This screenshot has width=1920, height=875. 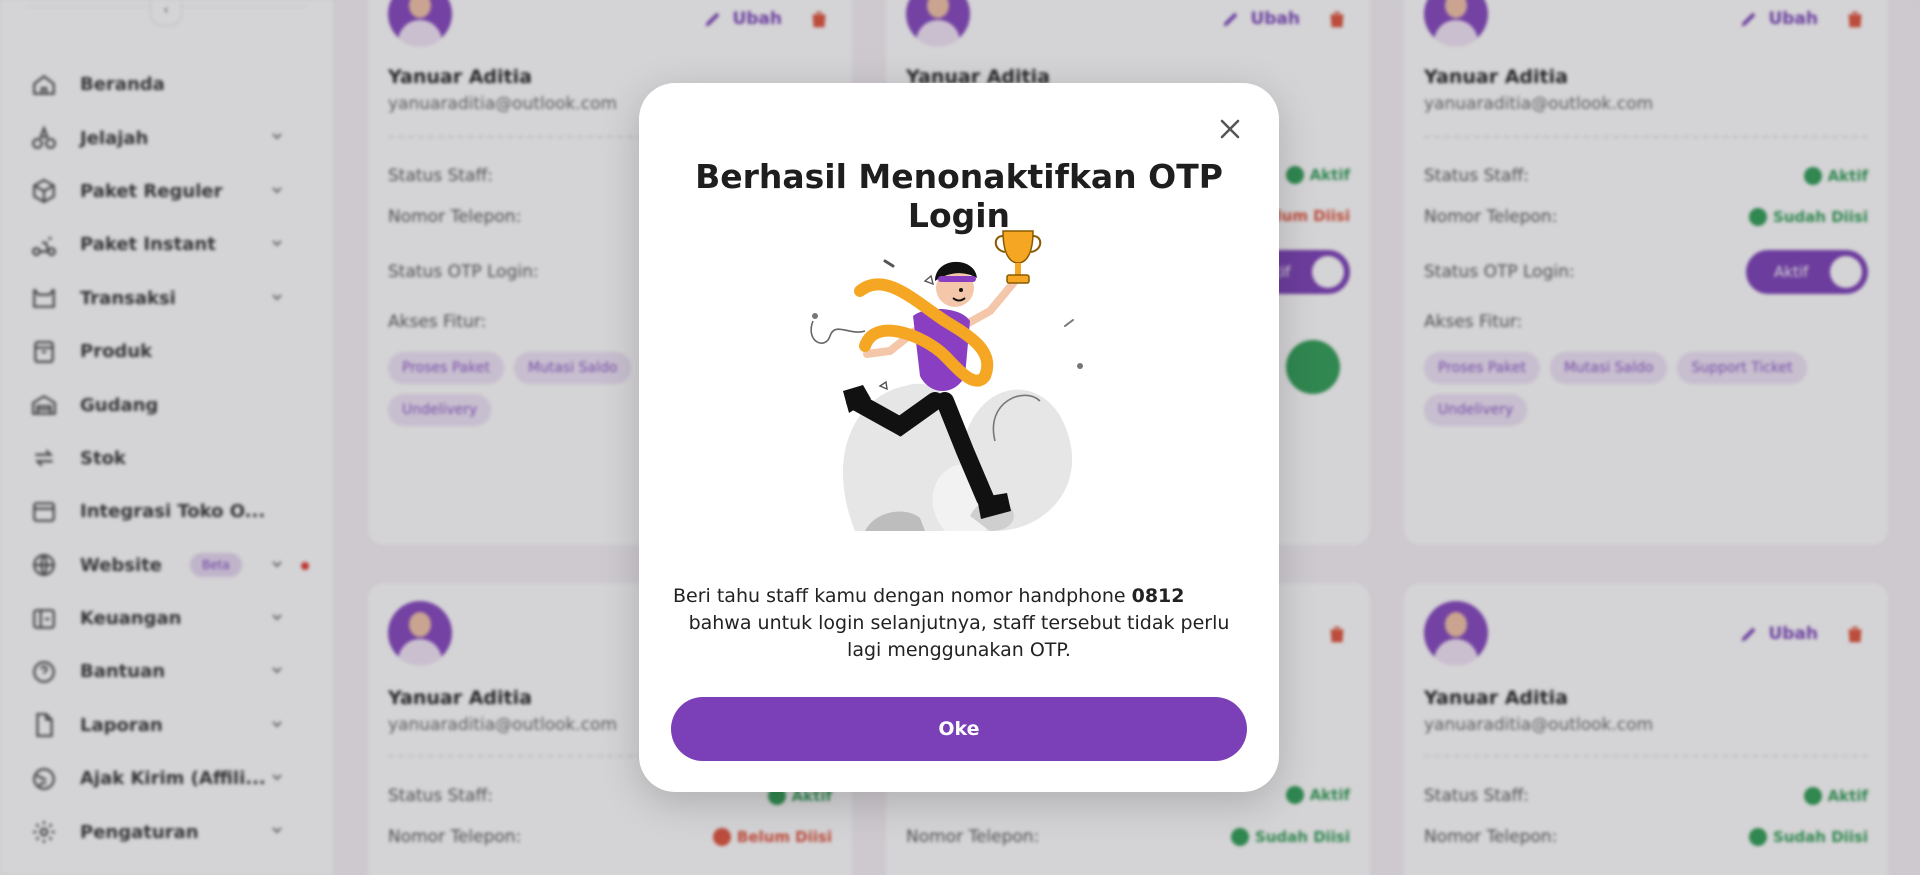 What do you see at coordinates (959, 729) in the screenshot?
I see `ok-button: Oke` at bounding box center [959, 729].